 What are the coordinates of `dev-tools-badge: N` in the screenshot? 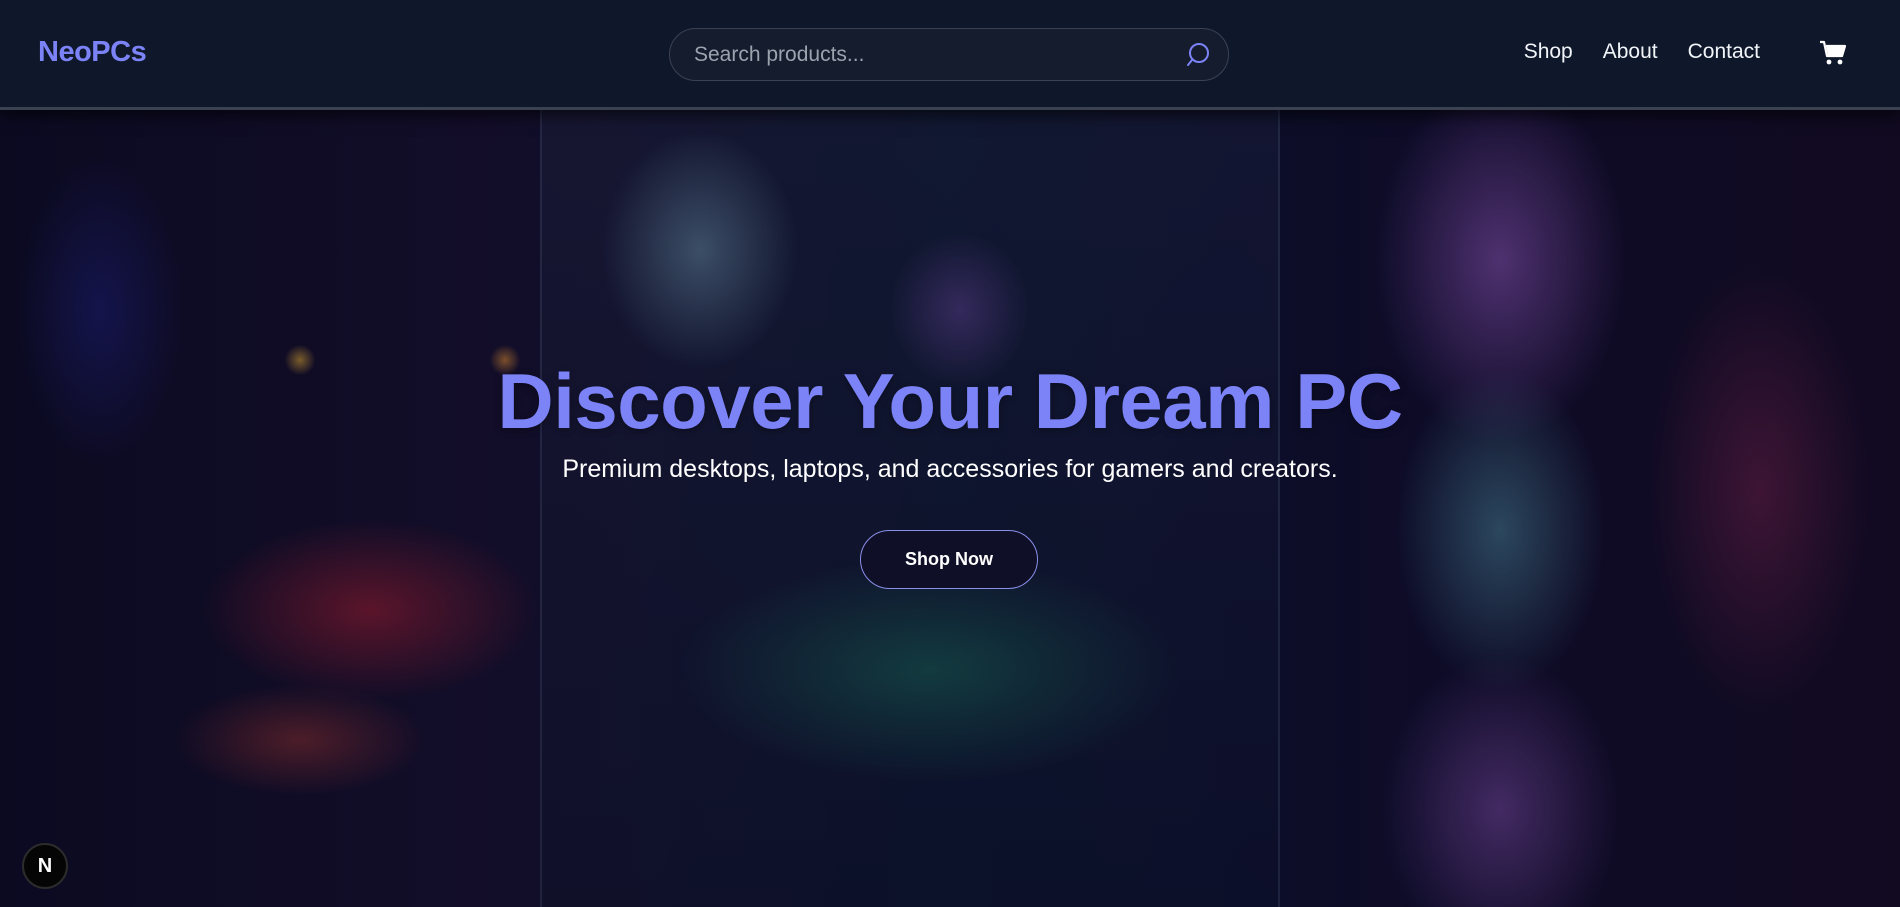 It's located at (45, 866).